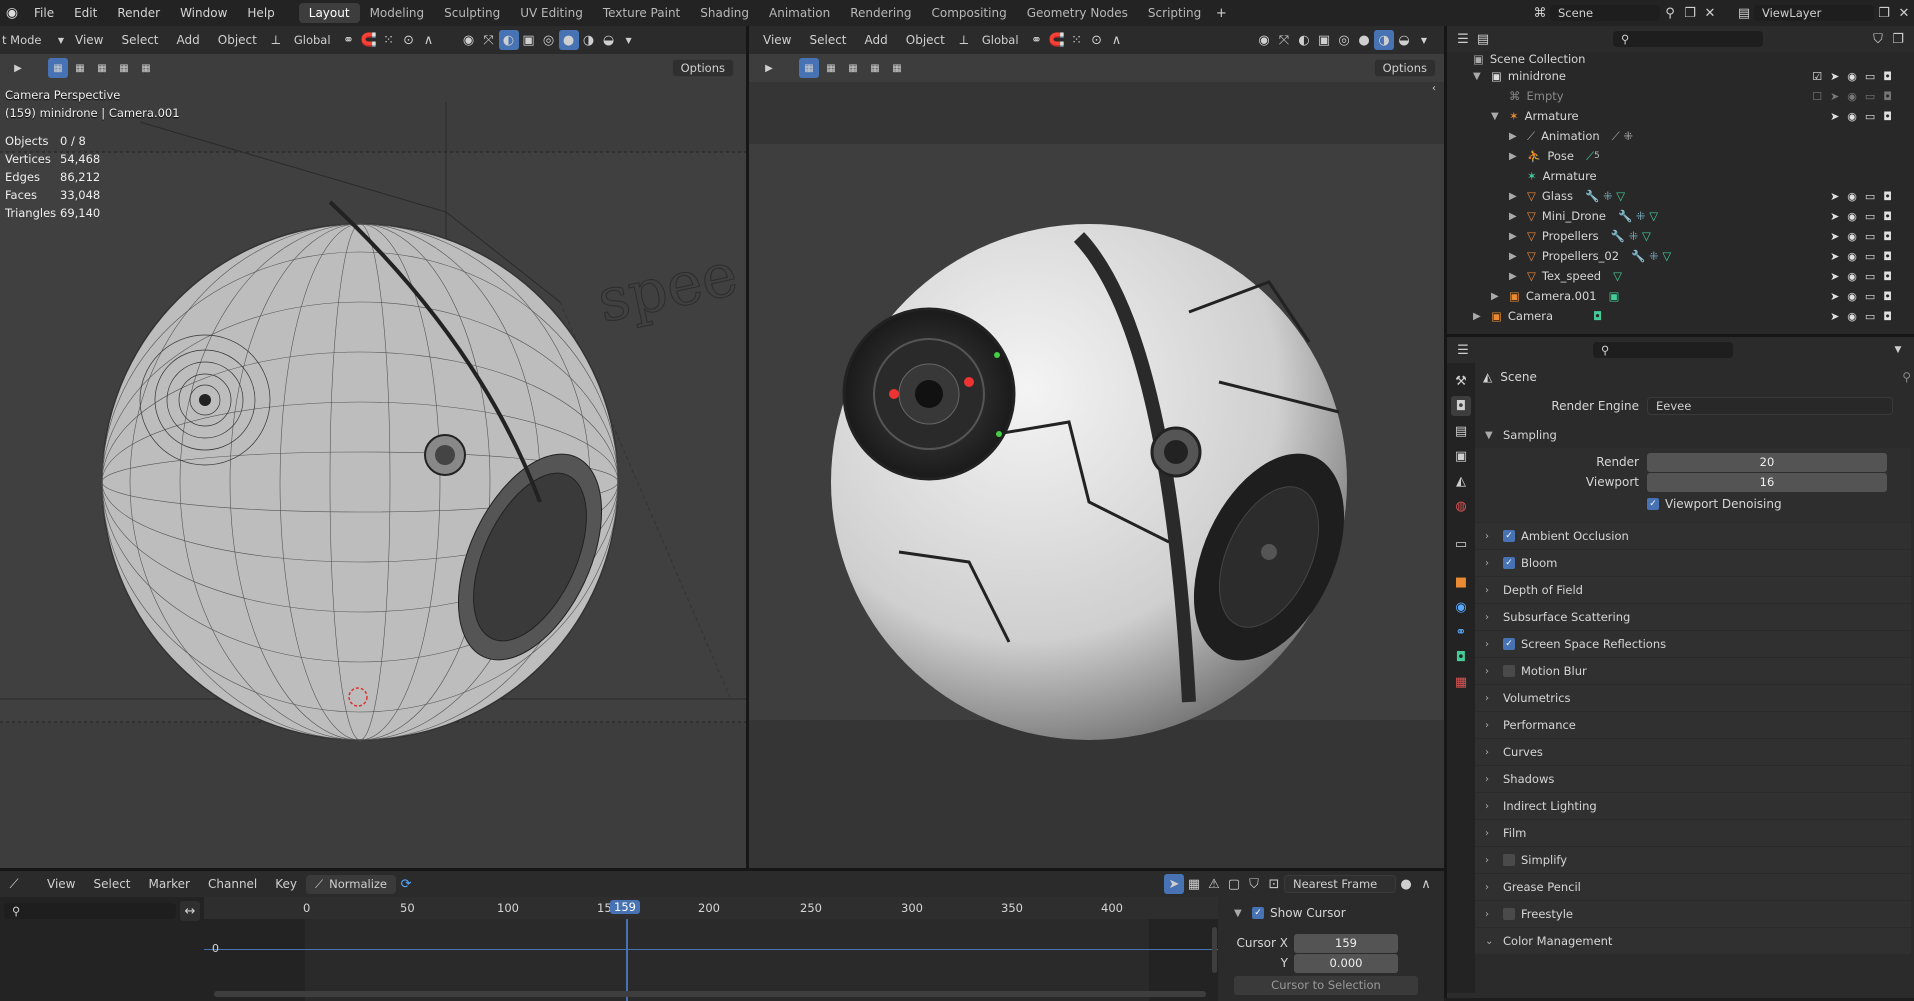 This screenshot has height=1001, width=1914. I want to click on menu-select: Select, so click(111, 884).